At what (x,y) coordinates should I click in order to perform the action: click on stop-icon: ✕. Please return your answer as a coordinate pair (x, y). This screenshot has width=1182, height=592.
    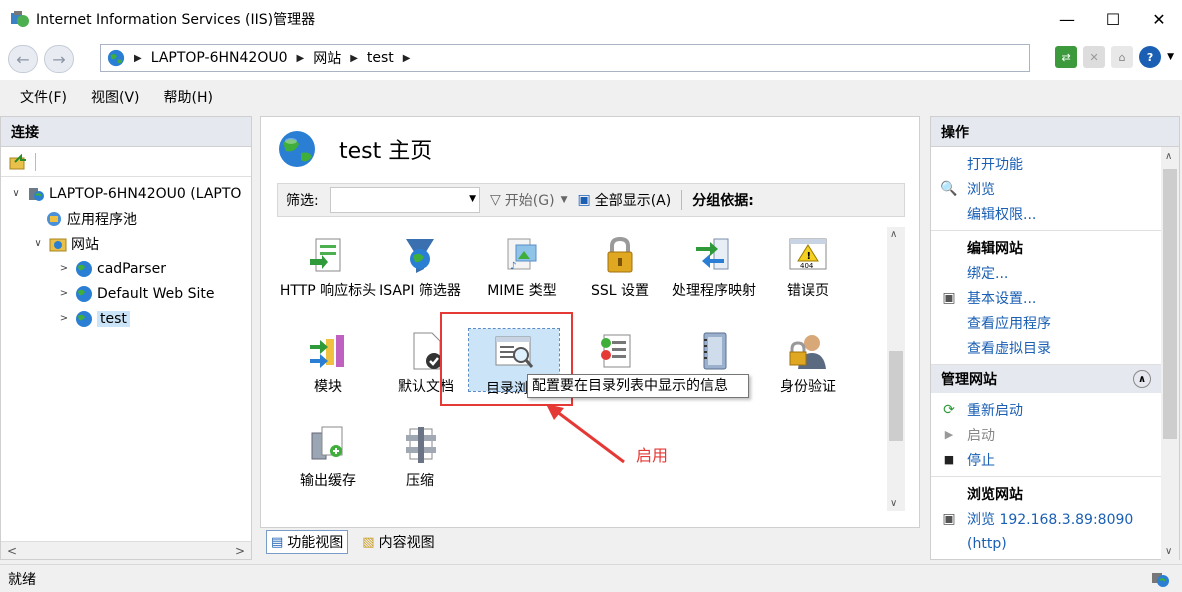
    Looking at the image, I should click on (1094, 57).